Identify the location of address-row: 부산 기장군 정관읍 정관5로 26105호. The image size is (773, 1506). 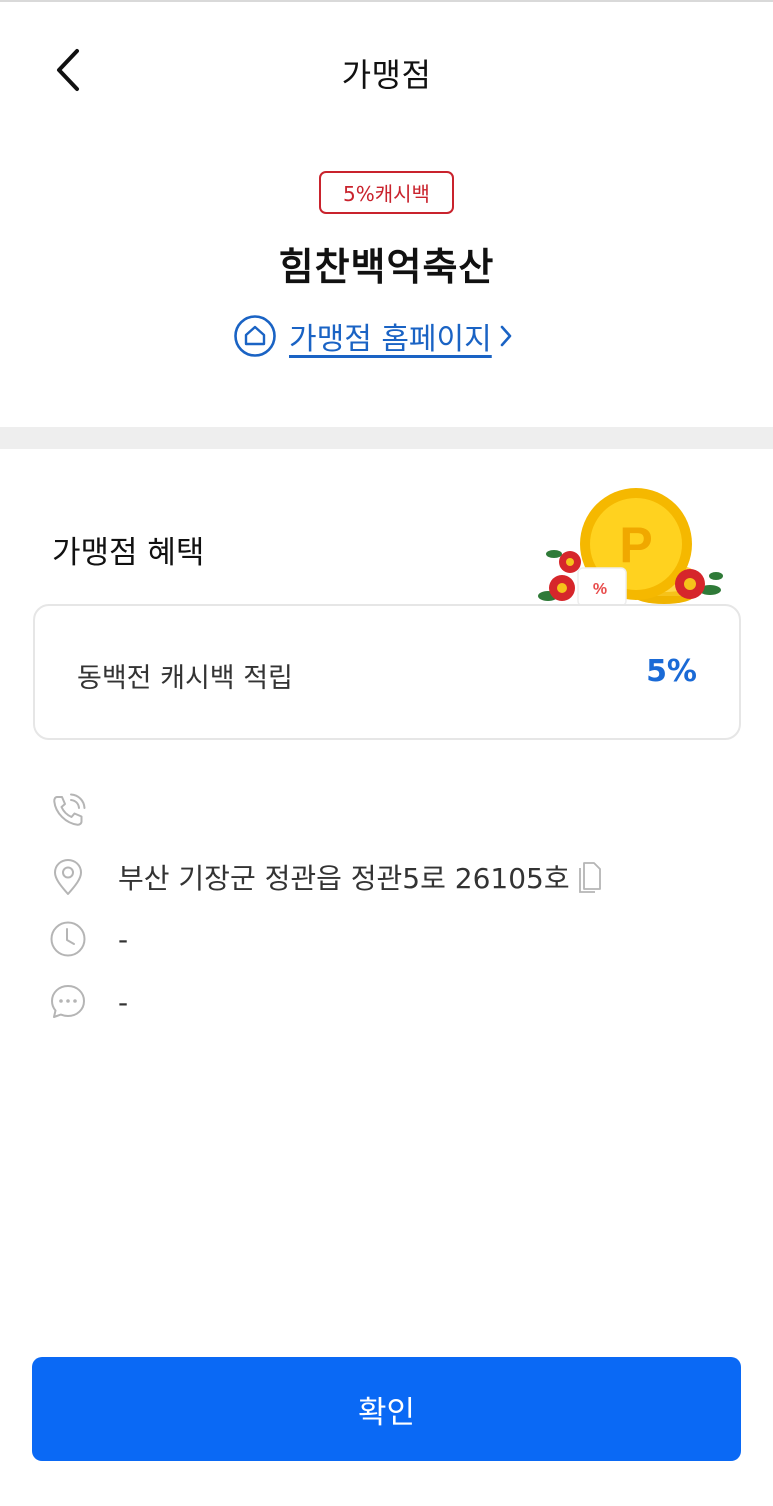
(398, 877).